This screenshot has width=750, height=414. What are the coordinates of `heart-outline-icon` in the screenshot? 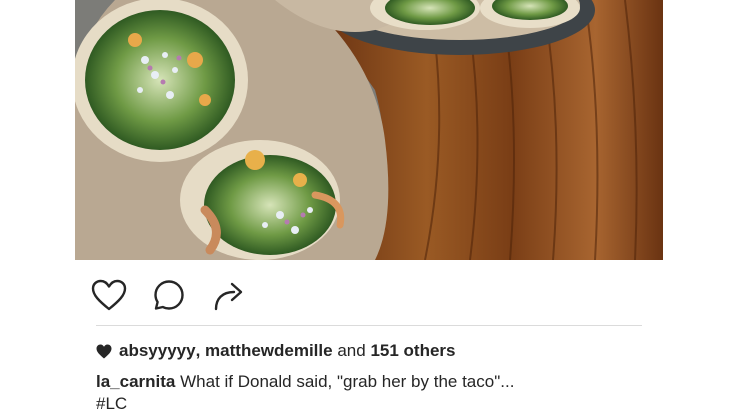 It's located at (109, 295).